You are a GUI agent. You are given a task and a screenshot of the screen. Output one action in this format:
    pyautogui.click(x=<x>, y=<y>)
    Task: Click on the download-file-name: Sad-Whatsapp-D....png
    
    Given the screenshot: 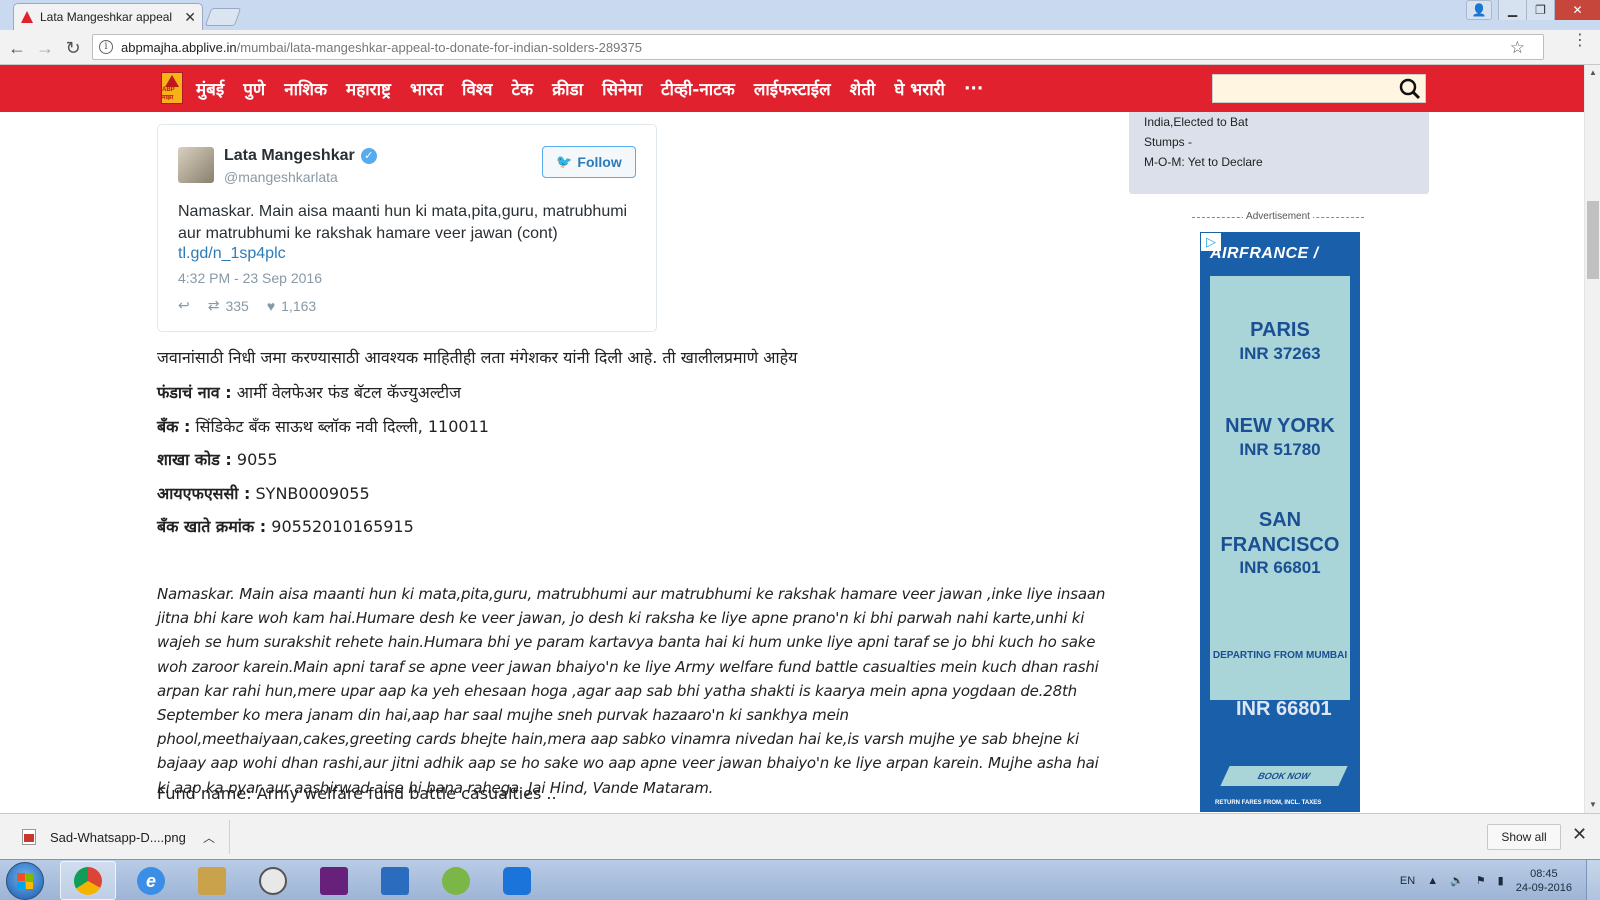 What is the action you would take?
    pyautogui.click(x=118, y=837)
    